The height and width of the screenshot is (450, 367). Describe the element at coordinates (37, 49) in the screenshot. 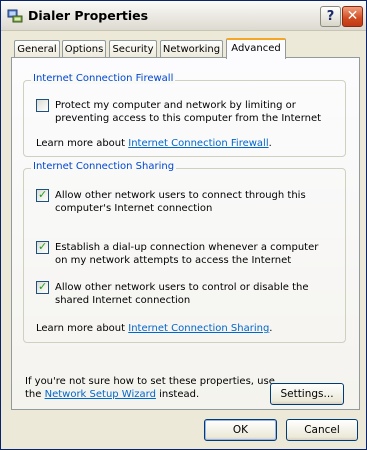

I see `tab-general: General` at that location.